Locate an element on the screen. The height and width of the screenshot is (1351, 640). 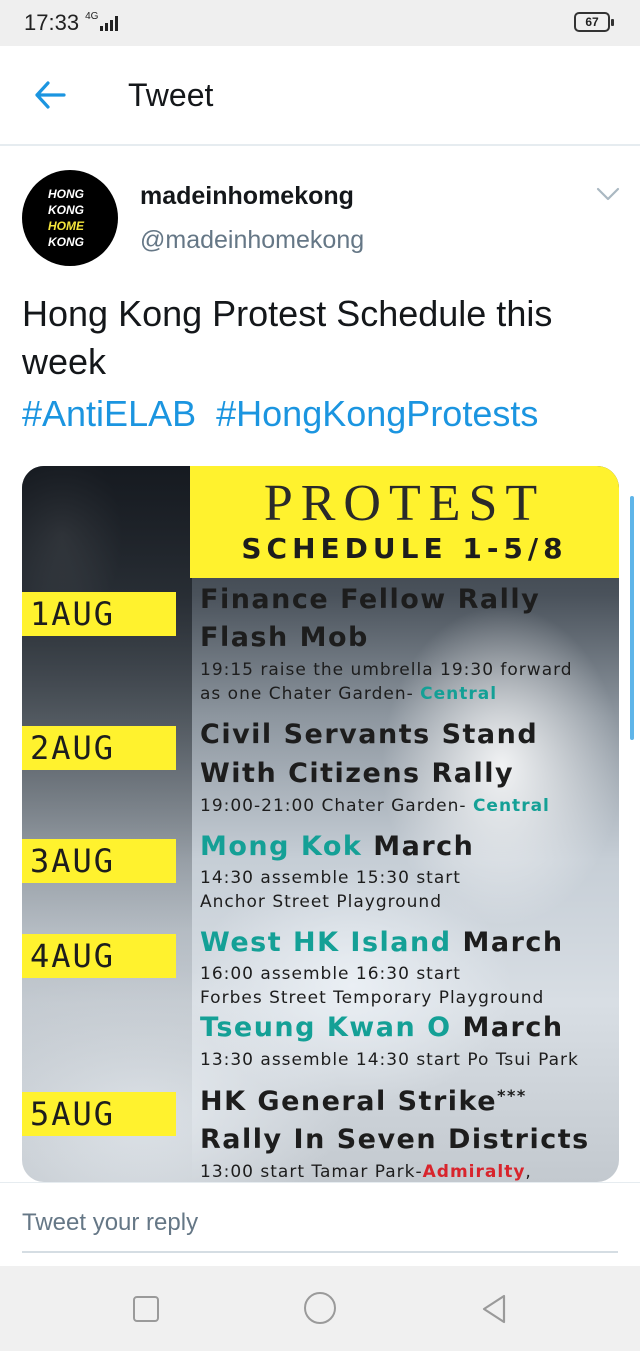
event-title-segment: *** is located at coordinates (512, 1095).